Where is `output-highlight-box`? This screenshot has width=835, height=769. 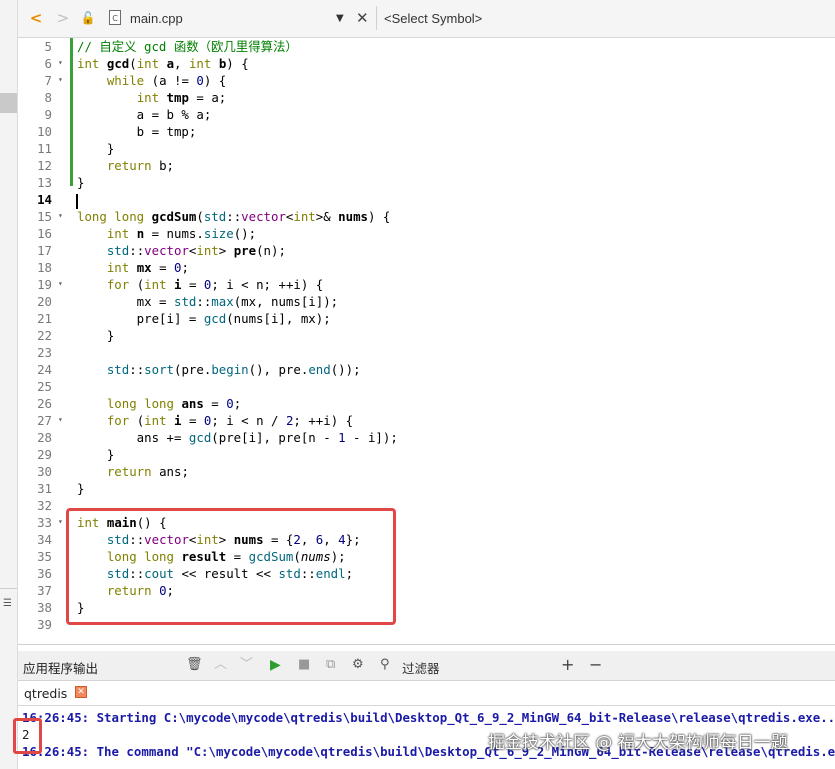 output-highlight-box is located at coordinates (27, 736).